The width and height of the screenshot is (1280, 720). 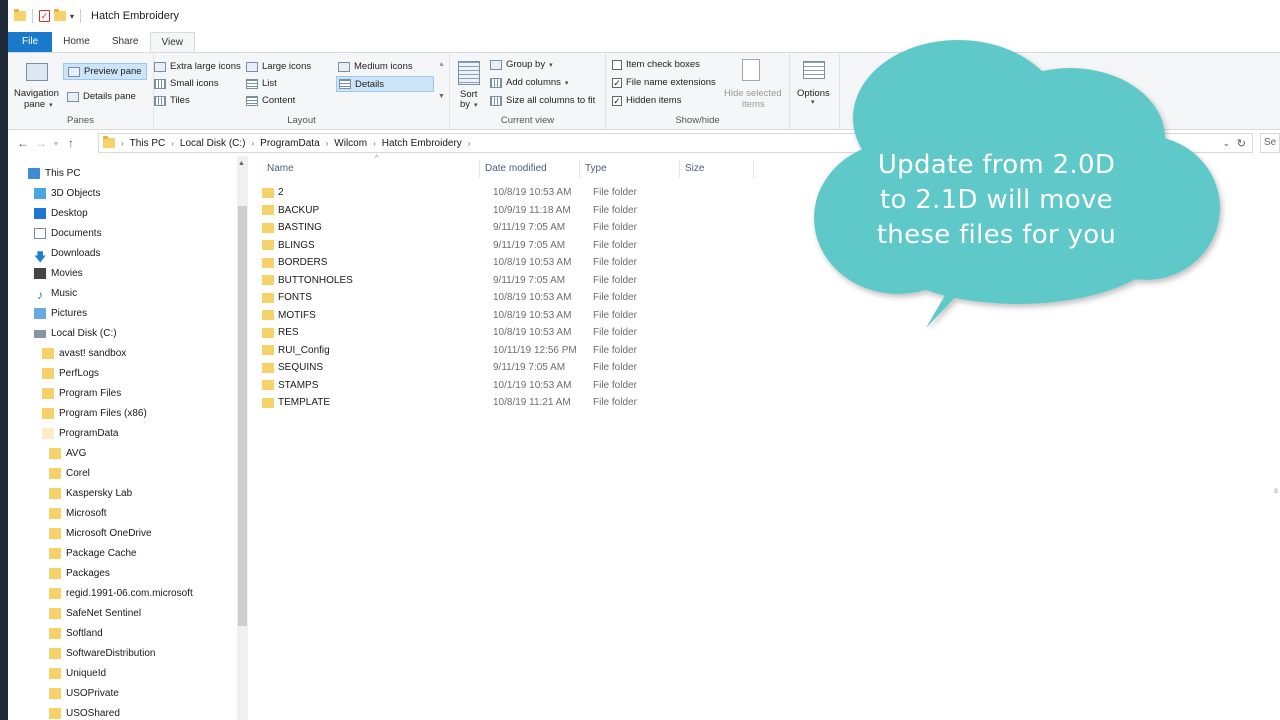 I want to click on nav-item-music: ♪ Music, so click(x=55, y=295).